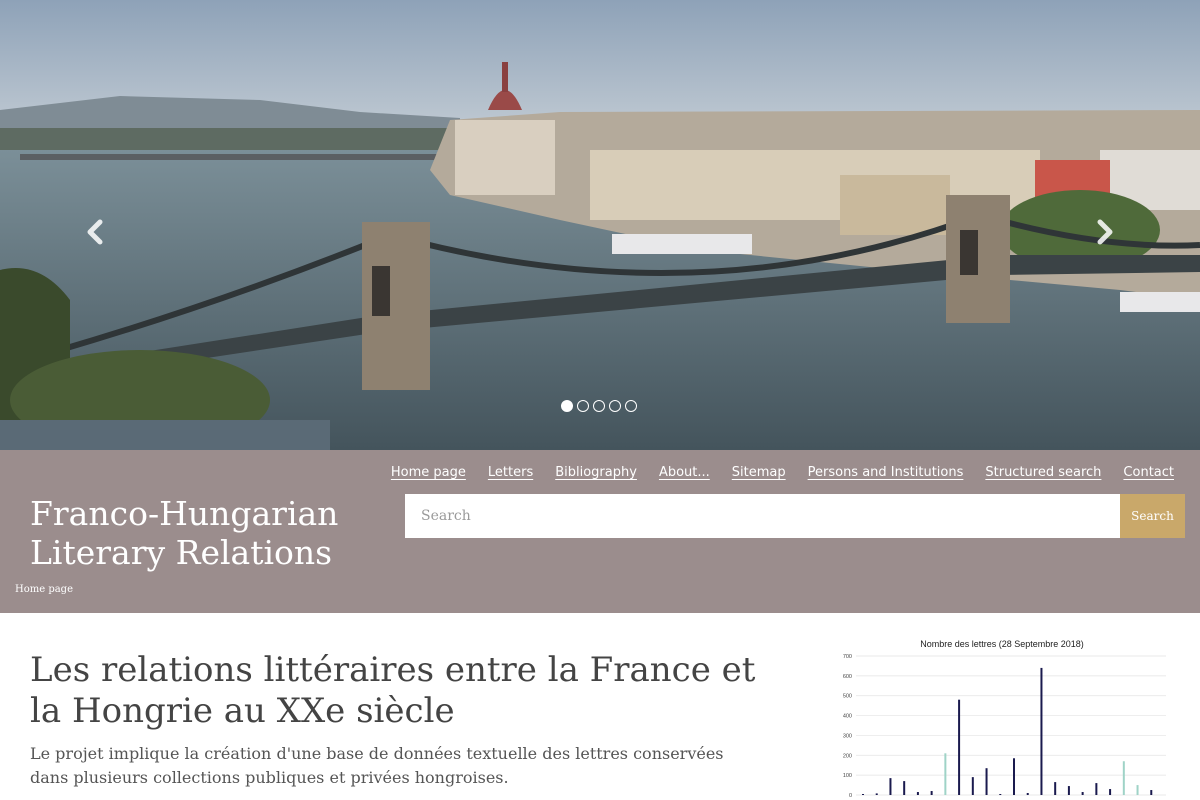 This screenshot has width=1200, height=800. Describe the element at coordinates (1148, 472) in the screenshot. I see `nav-link-contact: Contact` at that location.